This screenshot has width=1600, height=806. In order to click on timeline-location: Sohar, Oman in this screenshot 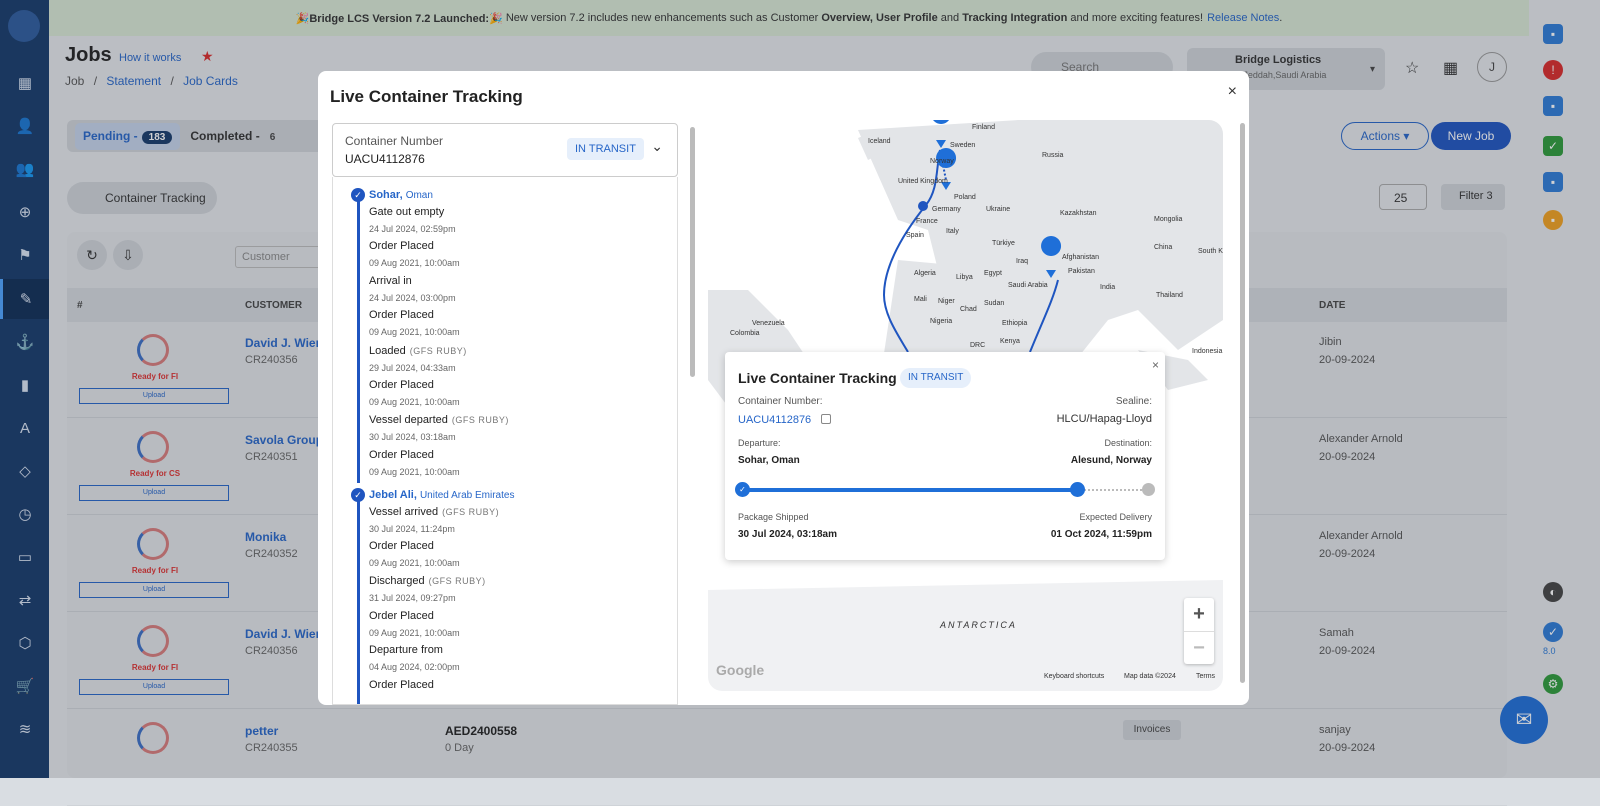, I will do `click(401, 195)`.